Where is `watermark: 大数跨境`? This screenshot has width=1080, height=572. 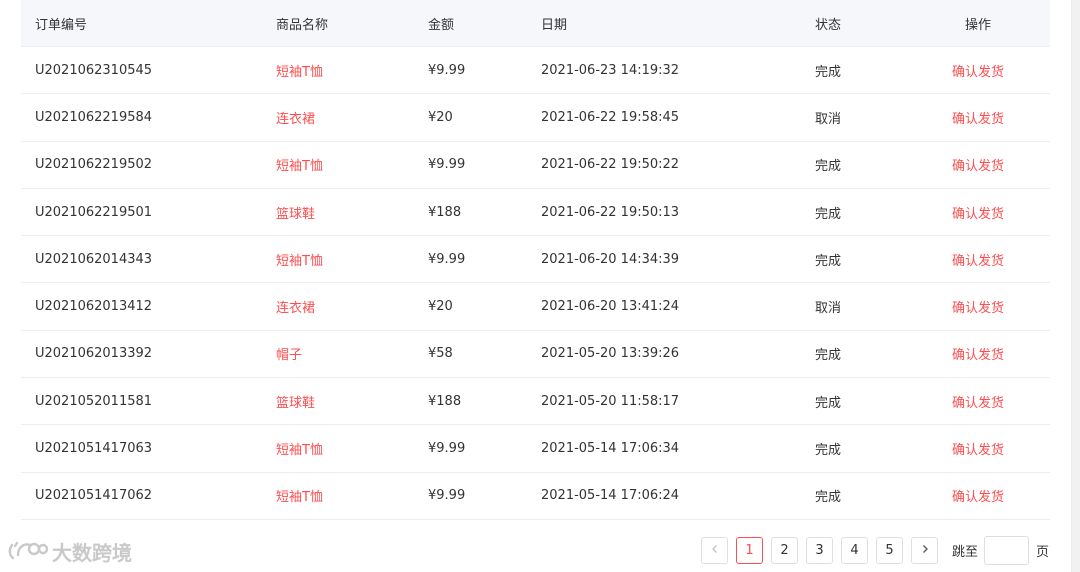 watermark: 大数跨境 is located at coordinates (70, 551).